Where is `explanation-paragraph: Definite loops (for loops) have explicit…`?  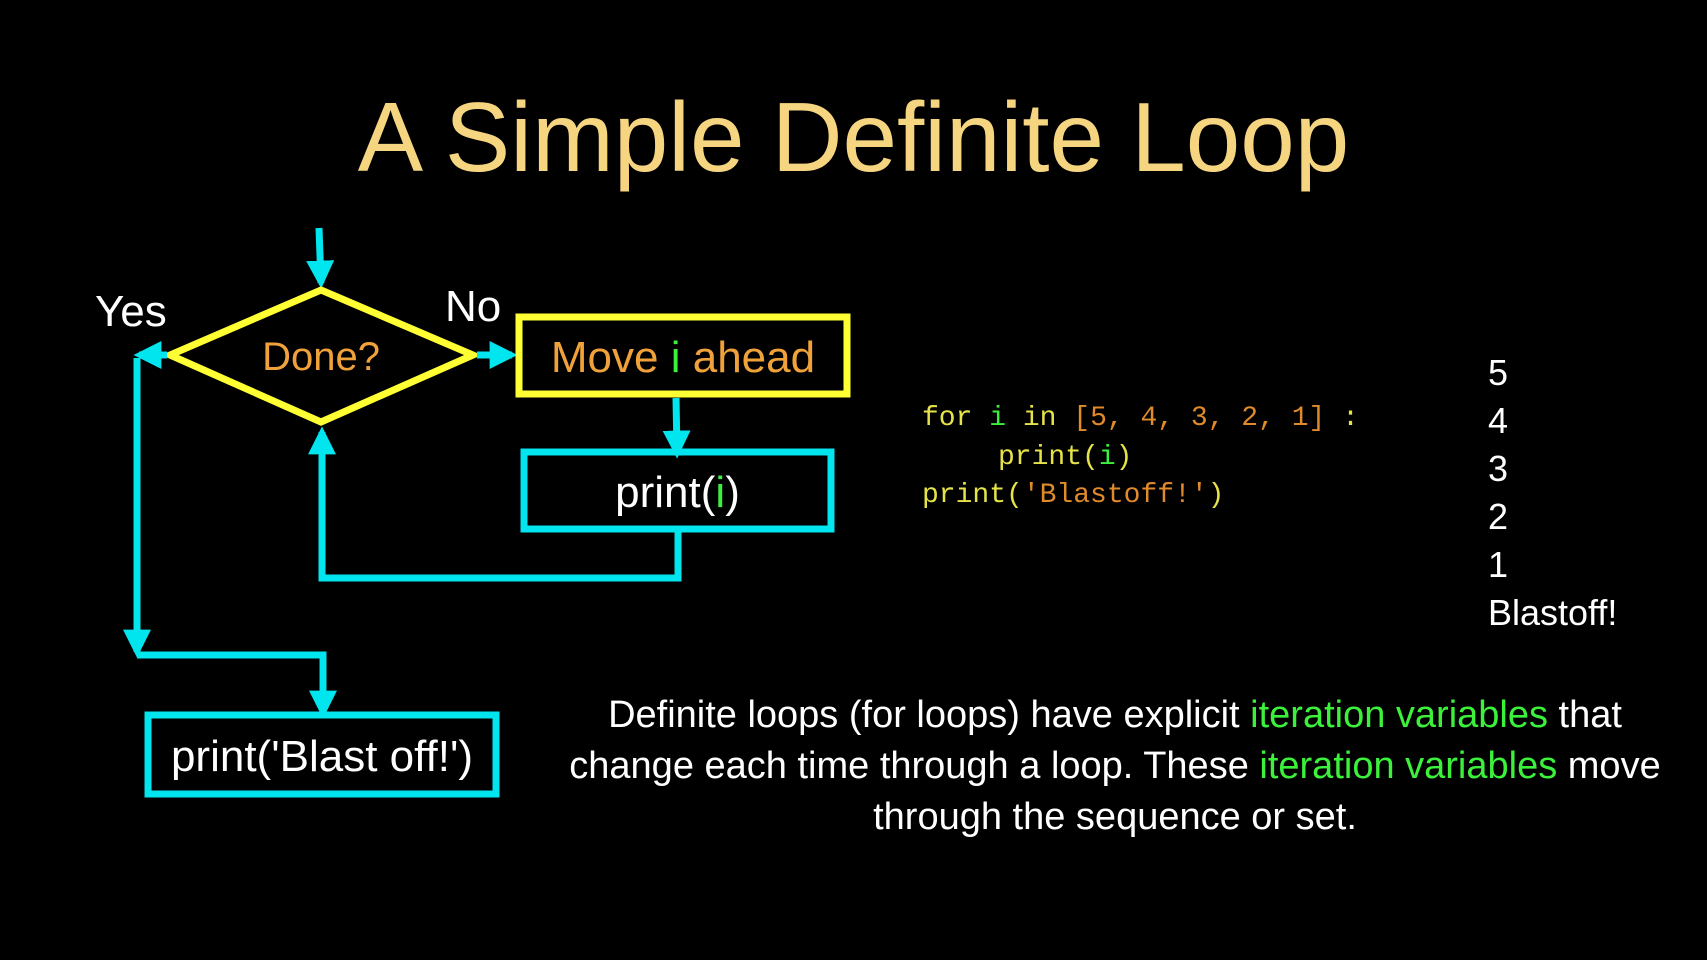
explanation-paragraph: Definite loops (for loops) have explicit… is located at coordinates (1115, 766).